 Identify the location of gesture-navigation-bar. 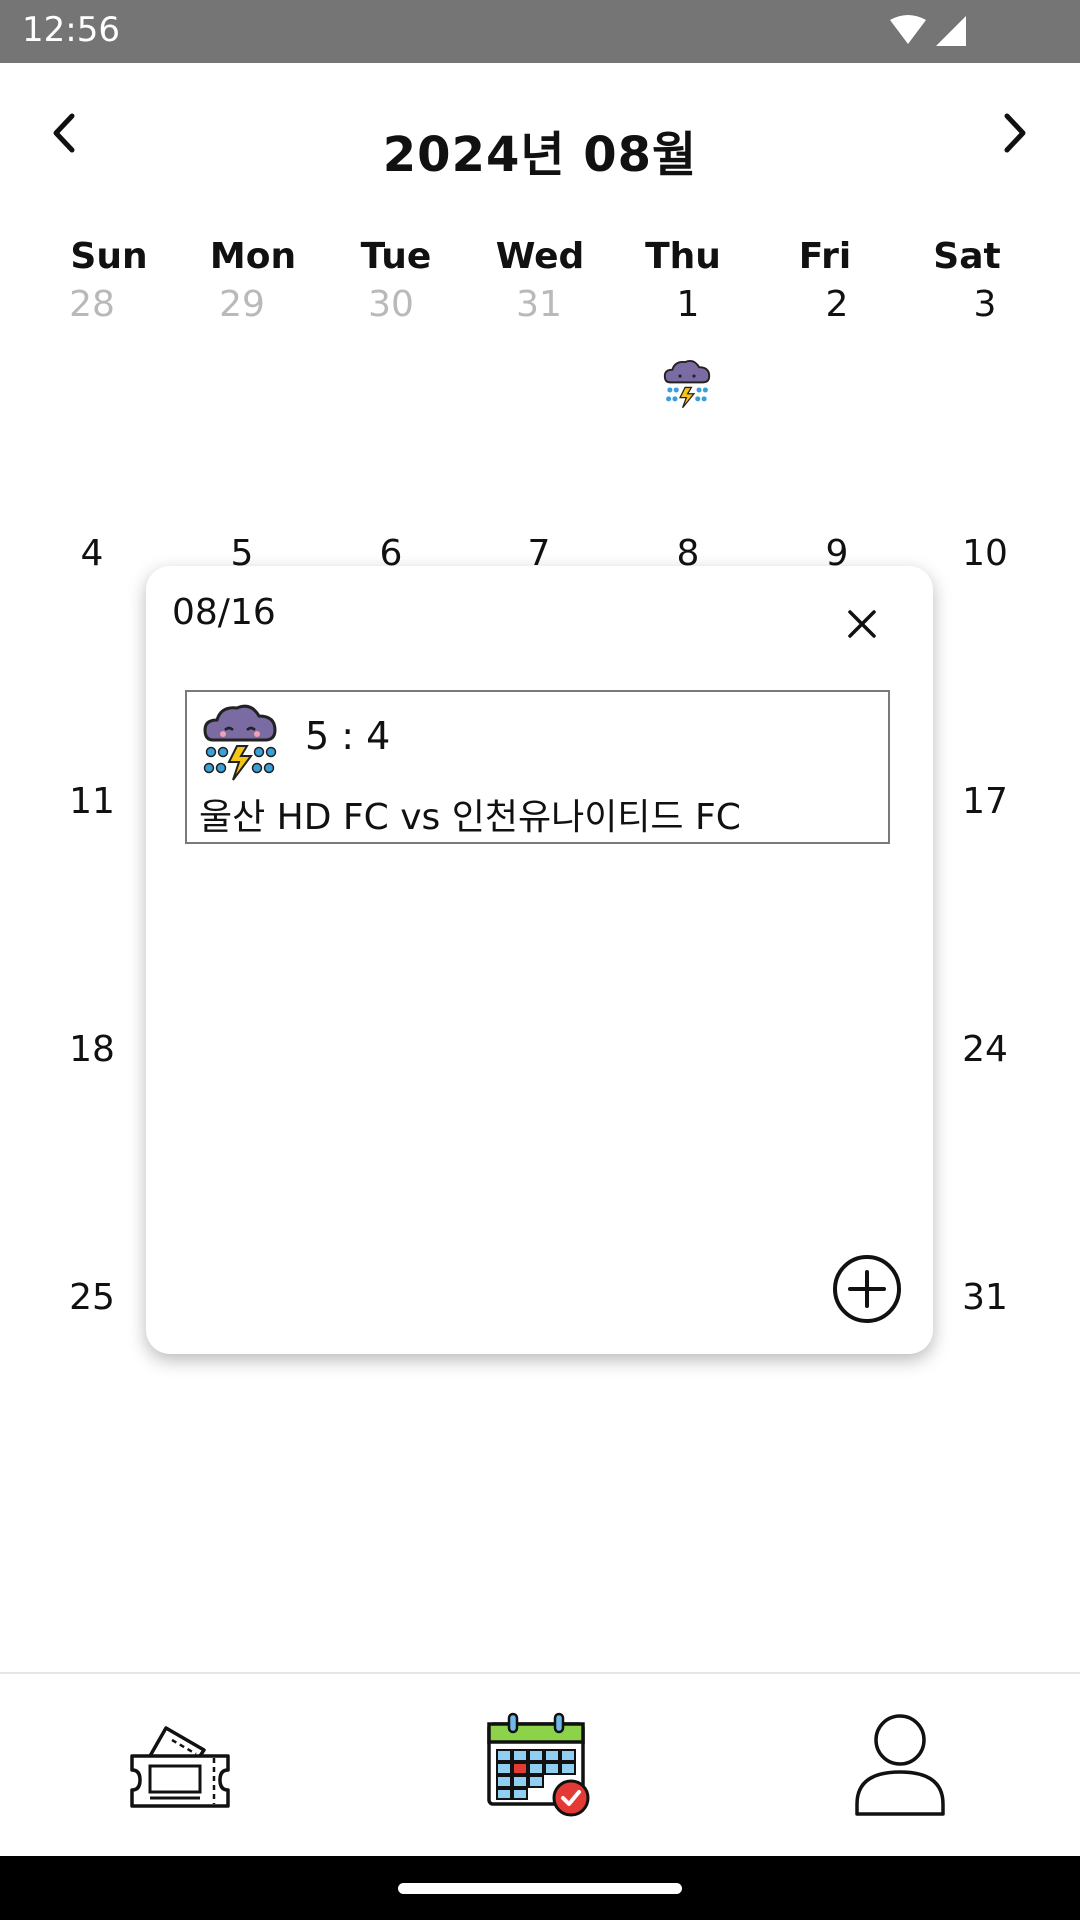
(540, 1888).